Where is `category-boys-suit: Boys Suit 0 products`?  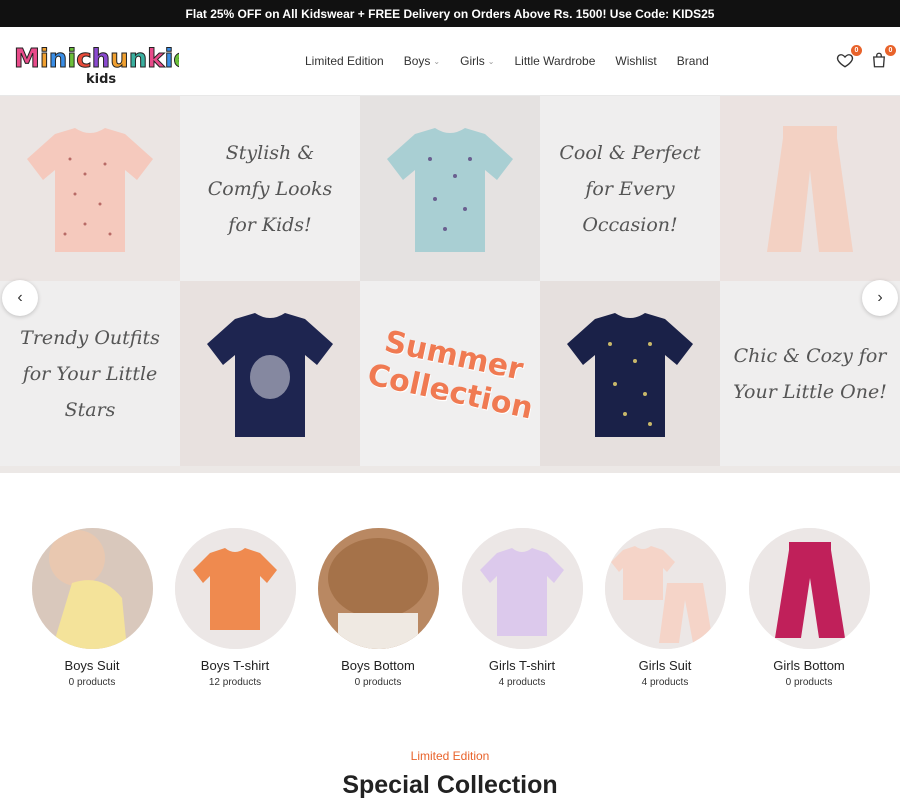
category-boys-suit: Boys Suit 0 products is located at coordinates (92, 608).